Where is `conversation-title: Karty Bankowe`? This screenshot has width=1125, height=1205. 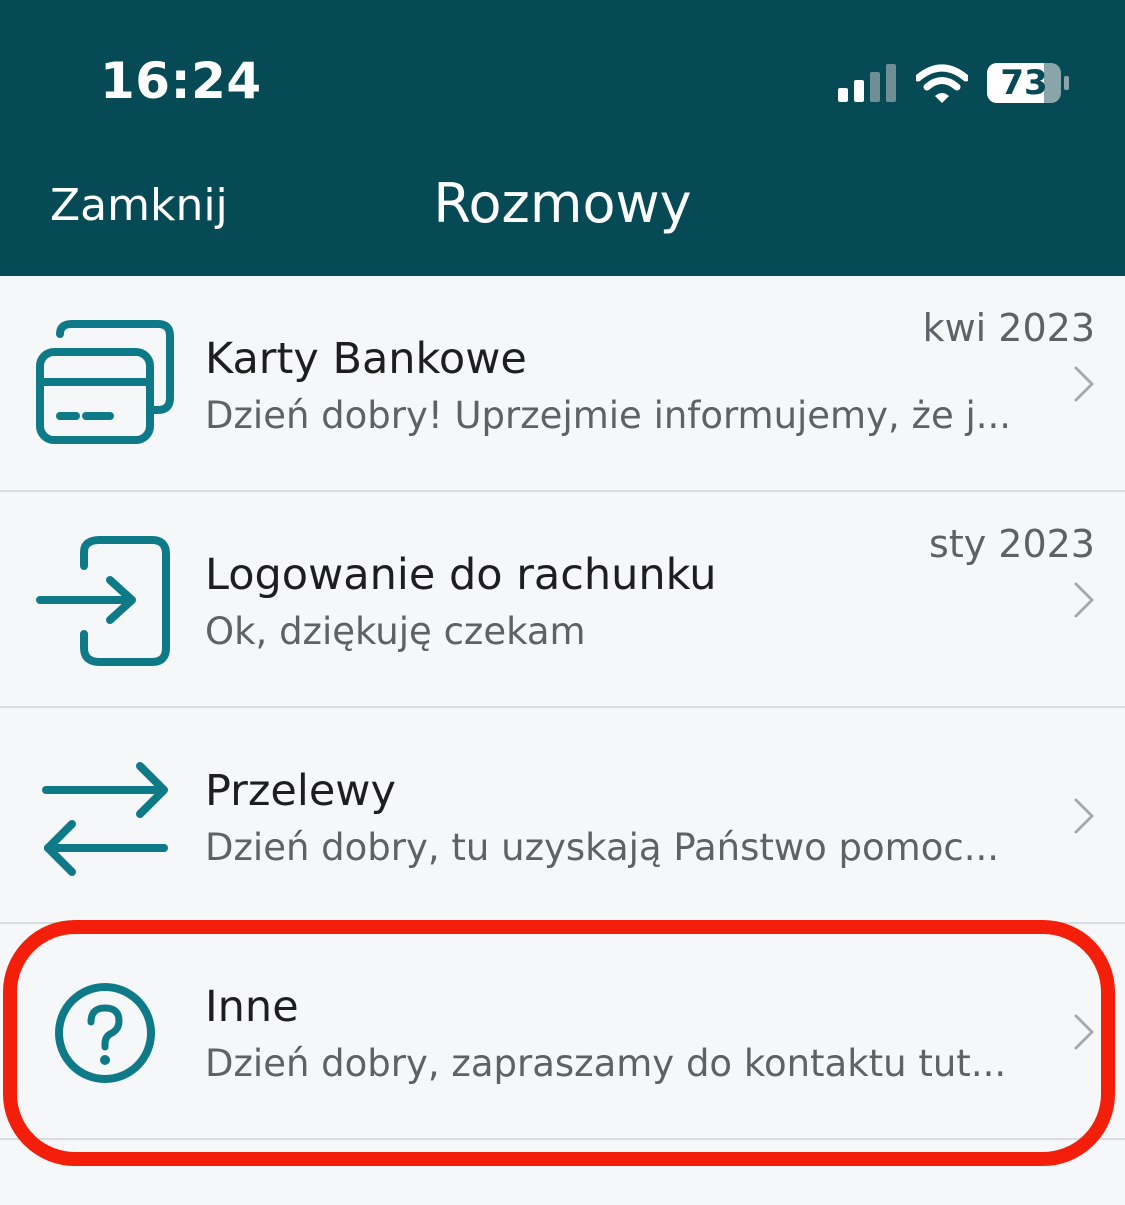 conversation-title: Karty Bankowe is located at coordinates (366, 359).